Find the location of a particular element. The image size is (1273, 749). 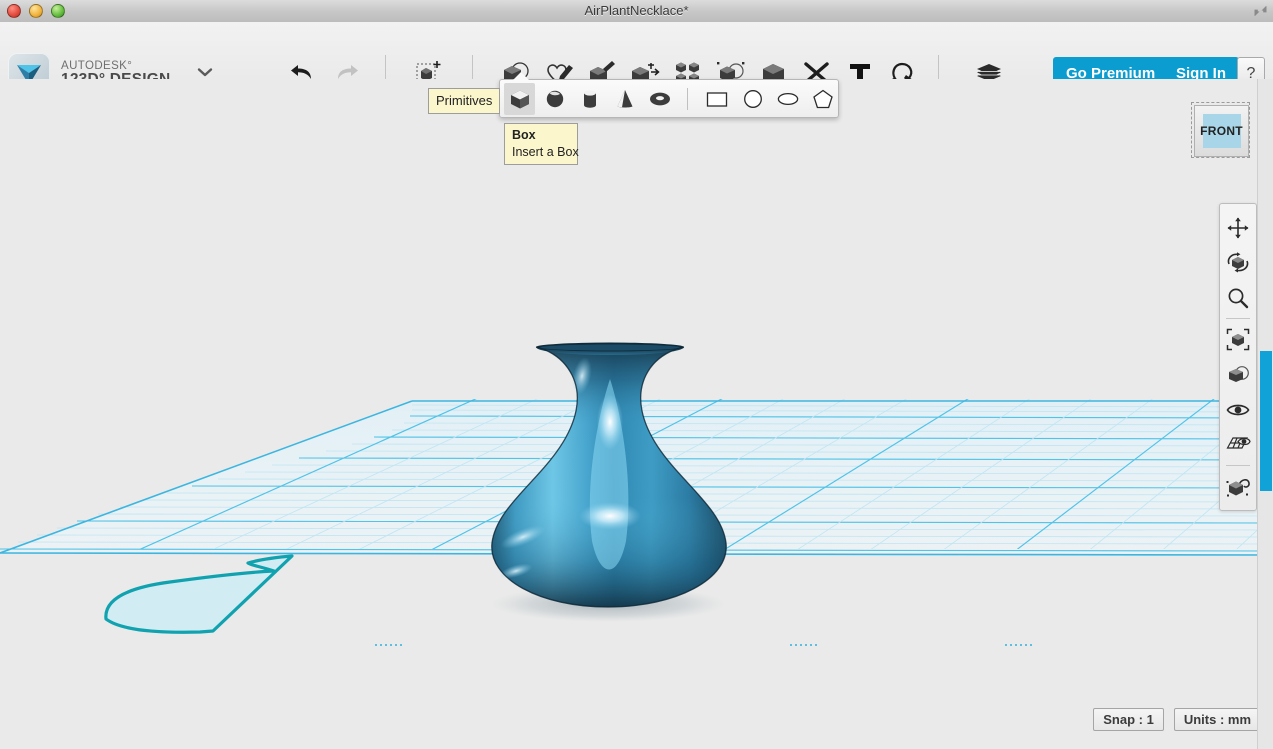

units-status: Units : mm is located at coordinates (1217, 719).